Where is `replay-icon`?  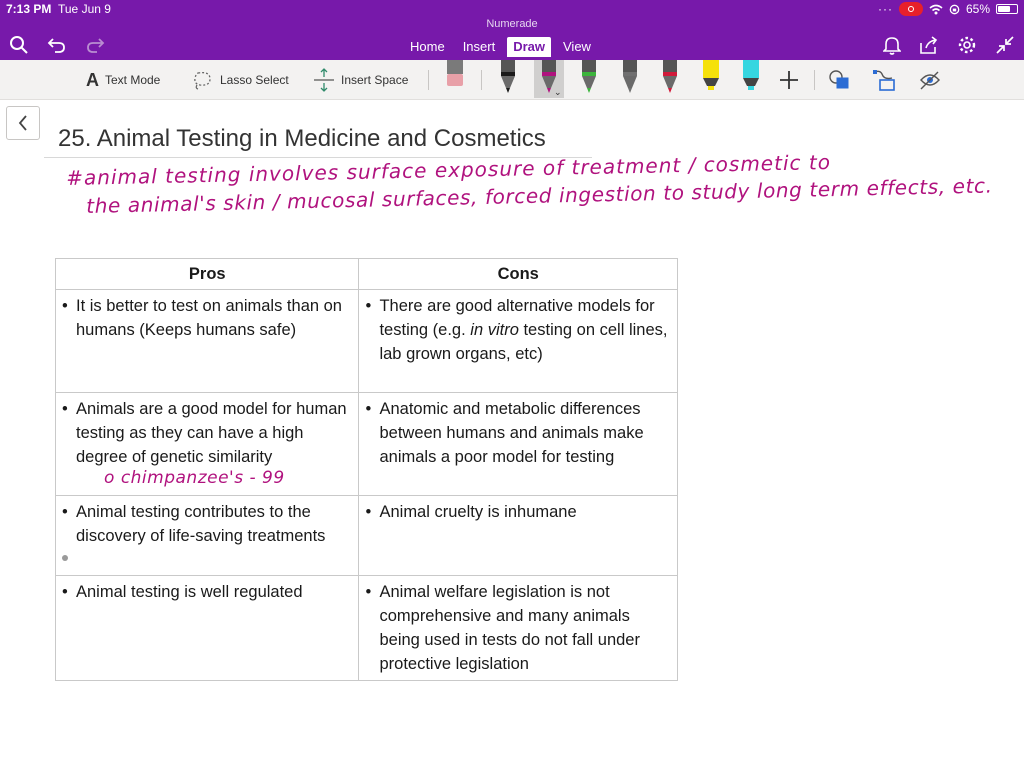 replay-icon is located at coordinates (930, 80).